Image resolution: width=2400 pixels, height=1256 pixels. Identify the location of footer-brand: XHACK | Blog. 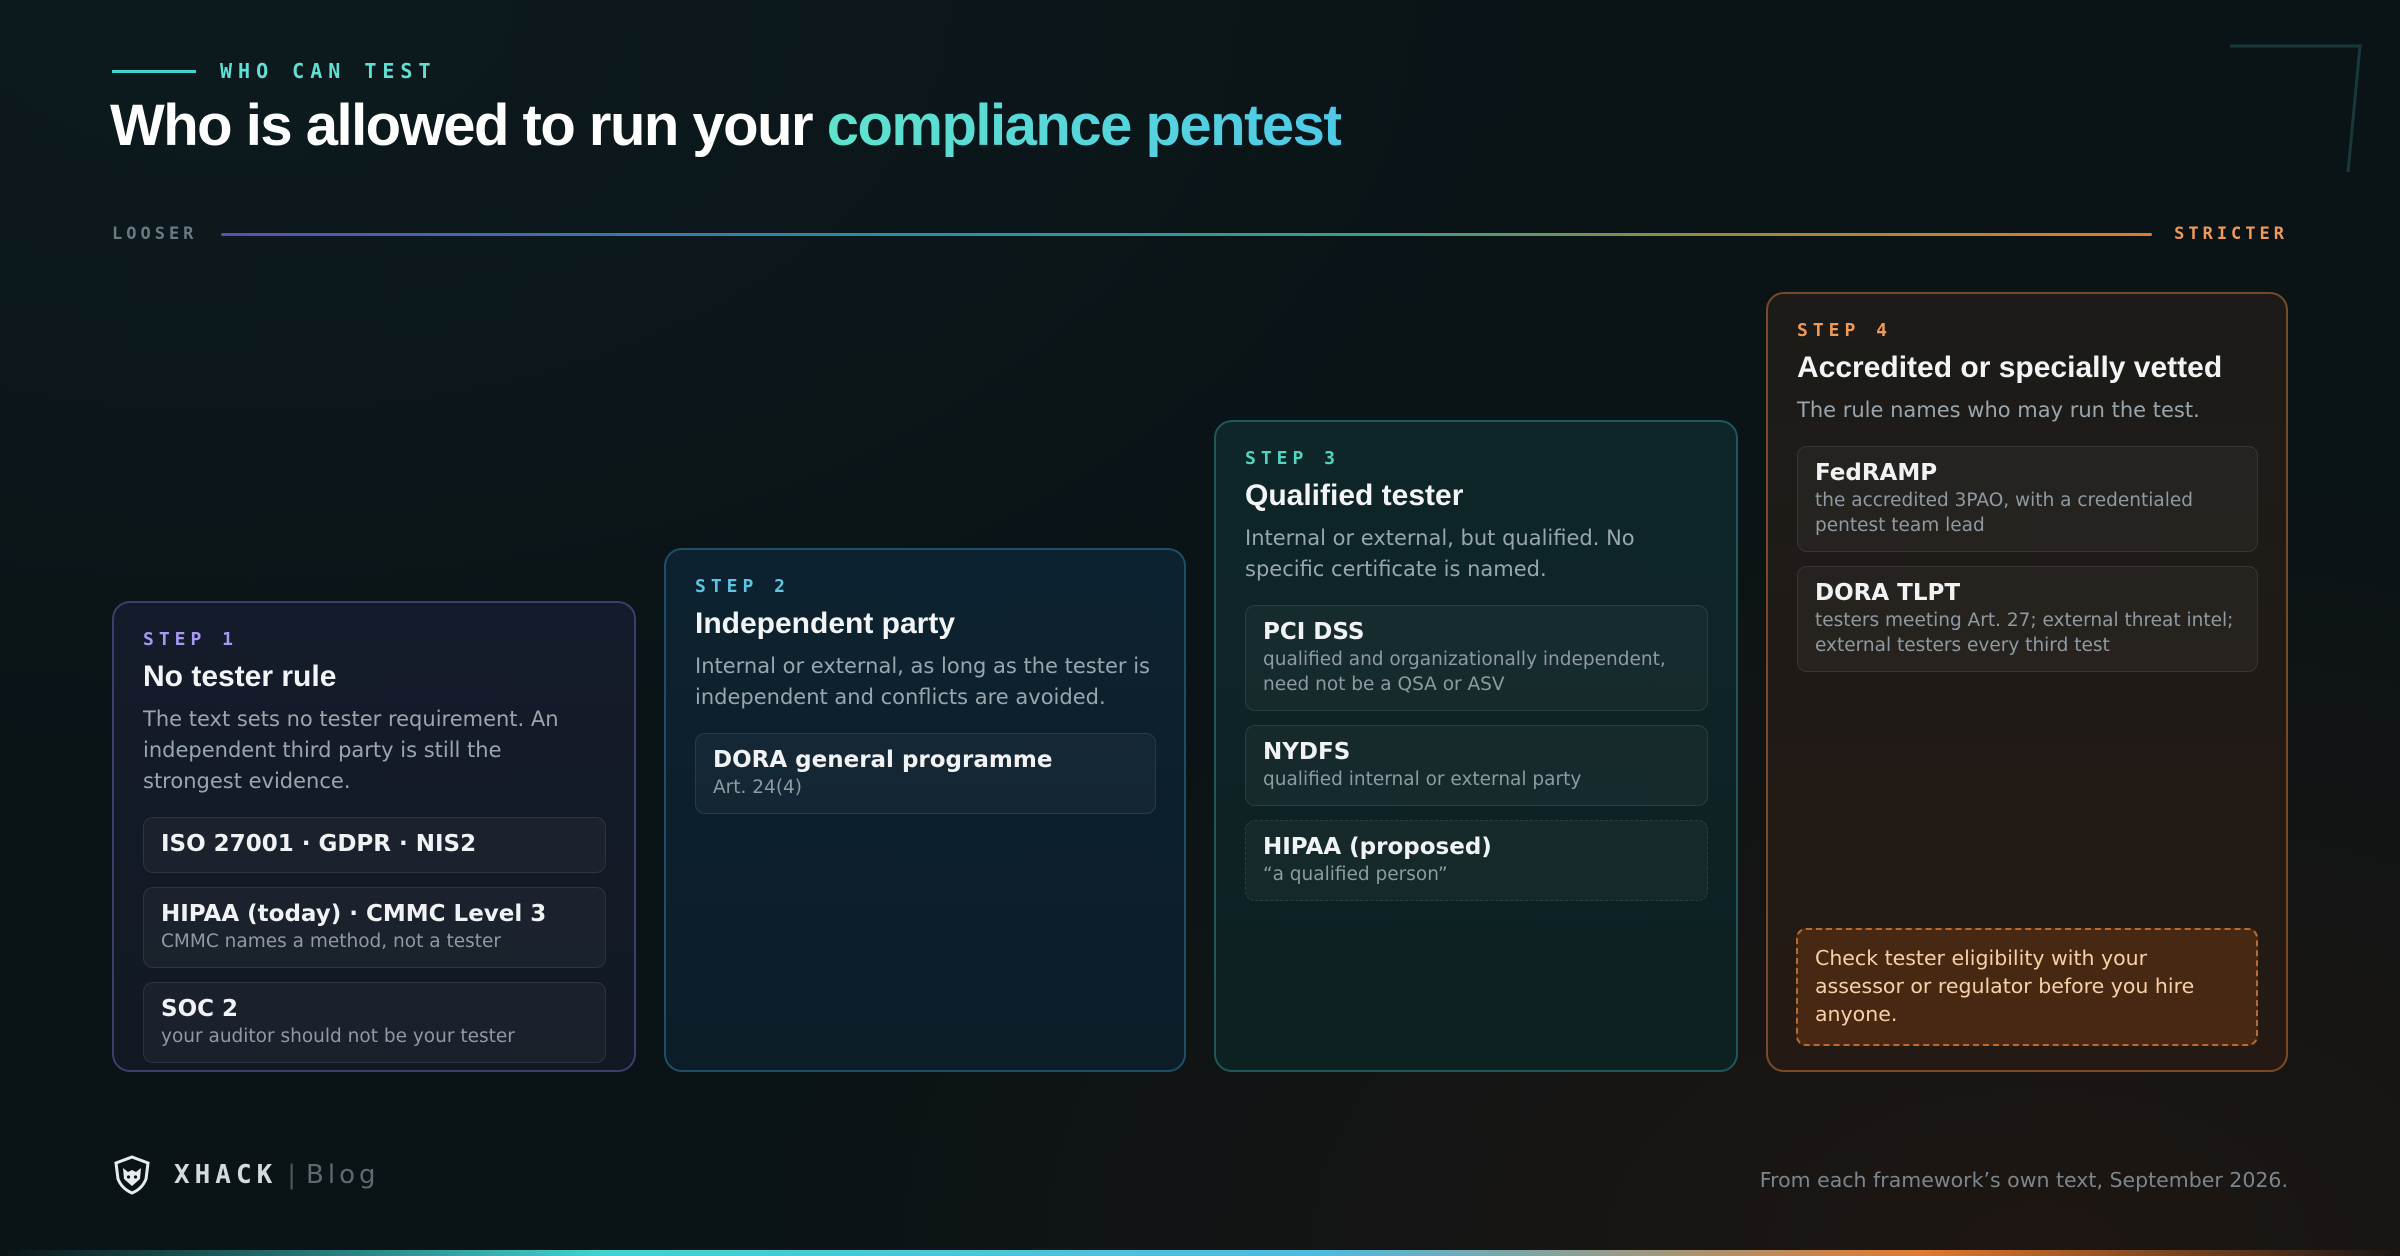
(246, 1175).